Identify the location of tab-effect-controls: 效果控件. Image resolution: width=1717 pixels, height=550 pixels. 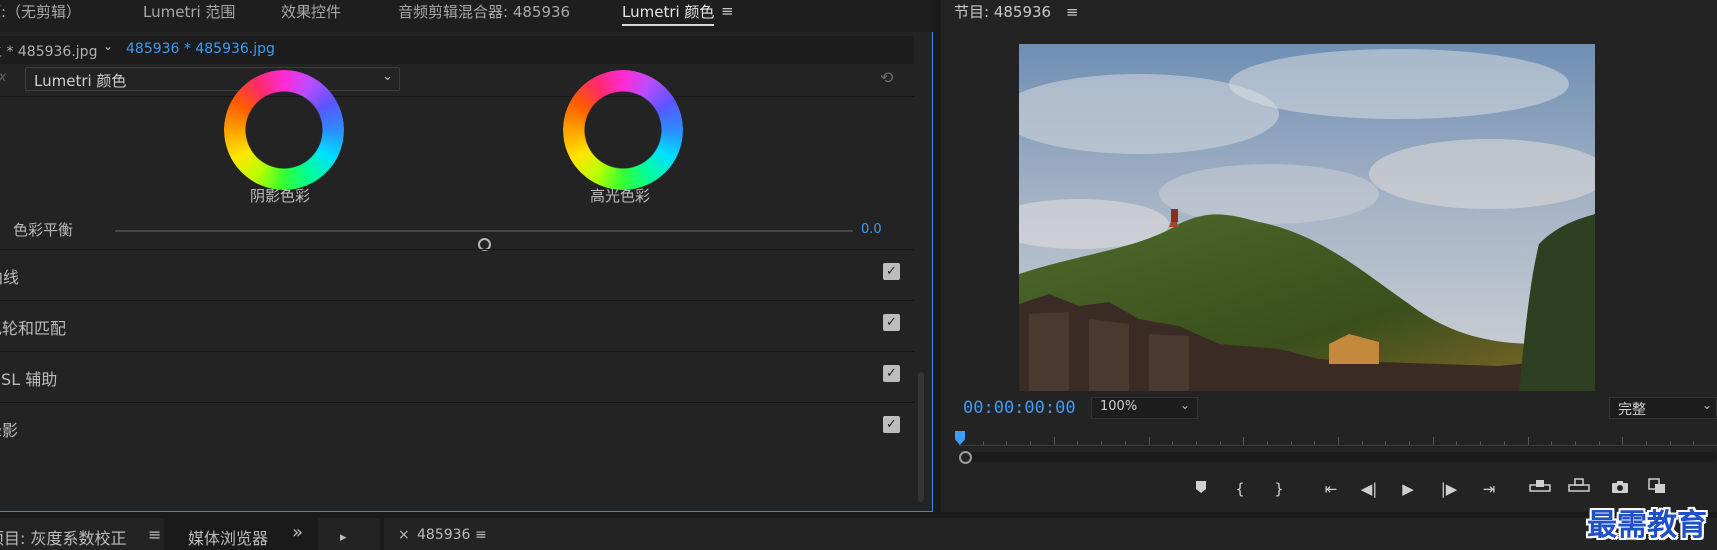
(311, 13).